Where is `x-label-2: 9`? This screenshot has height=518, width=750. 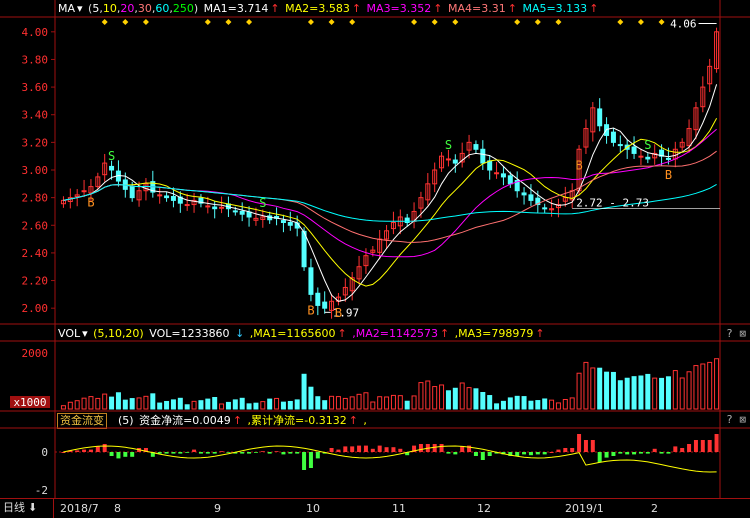
x-label-2: 9 is located at coordinates (217, 508).